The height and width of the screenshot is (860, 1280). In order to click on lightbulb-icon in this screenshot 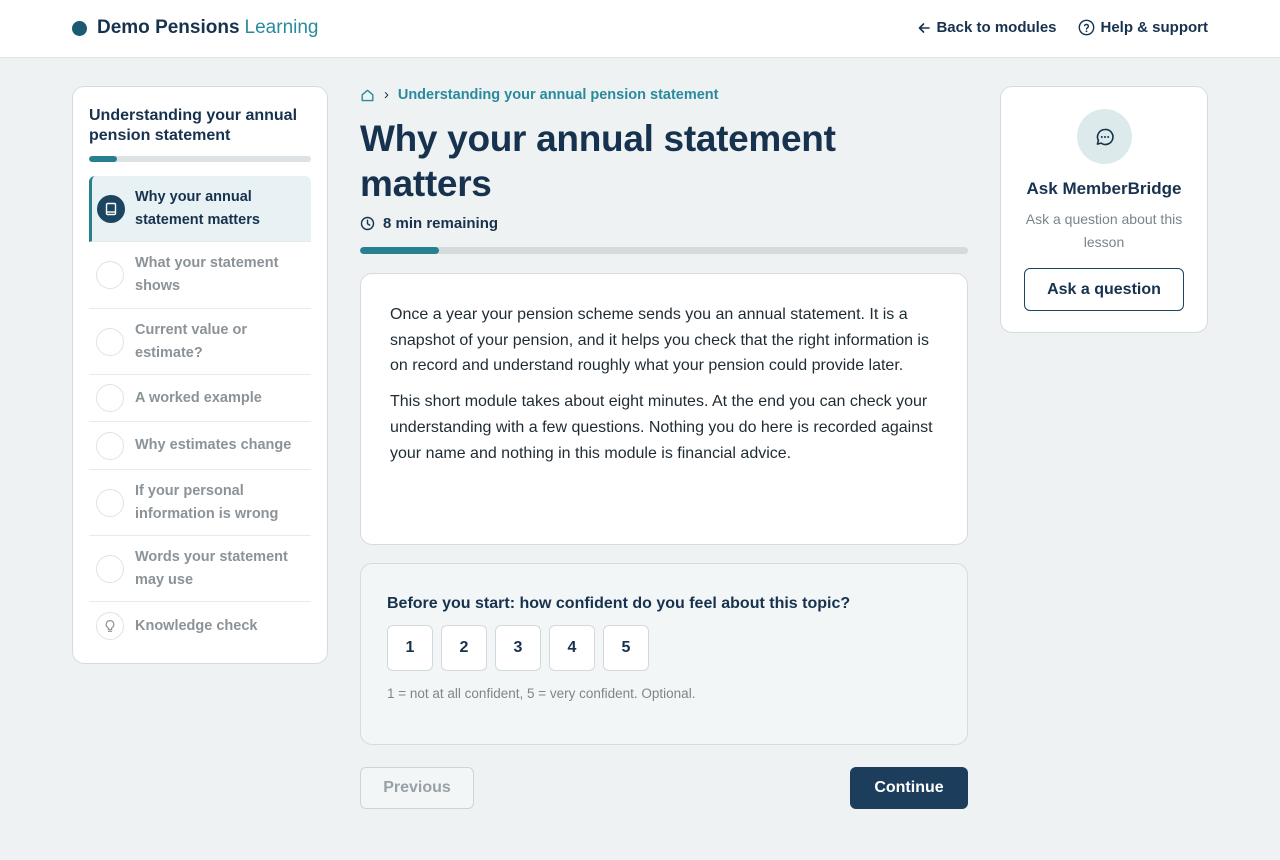, I will do `click(110, 625)`.